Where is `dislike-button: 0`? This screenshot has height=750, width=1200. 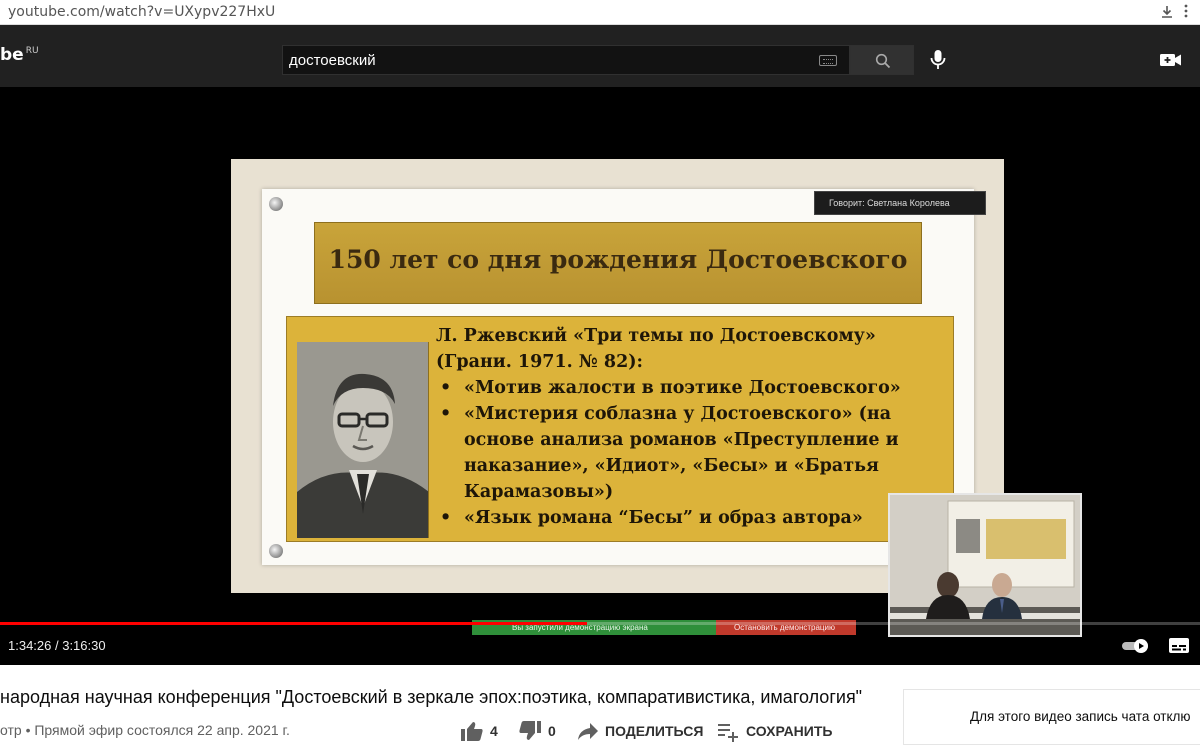 dislike-button: 0 is located at coordinates (548, 731).